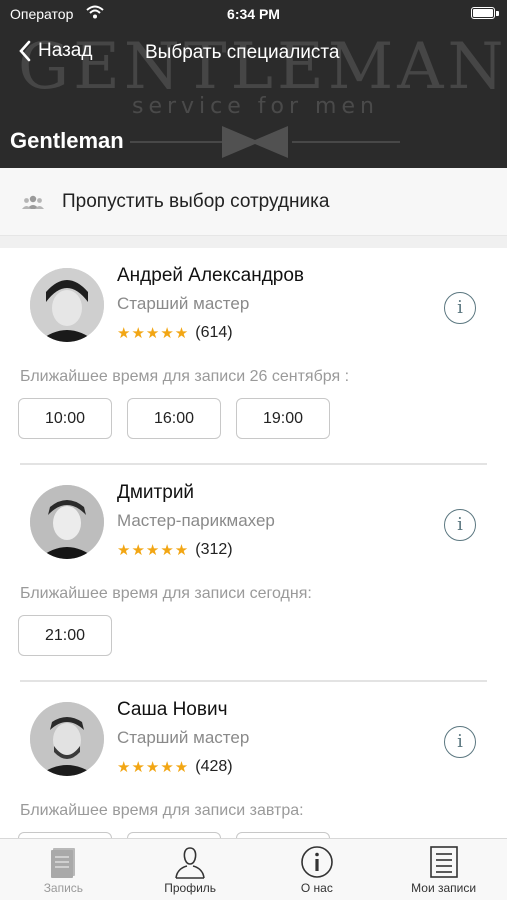 The image size is (507, 900). I want to click on rating: ★★★★★ (614), so click(175, 333).